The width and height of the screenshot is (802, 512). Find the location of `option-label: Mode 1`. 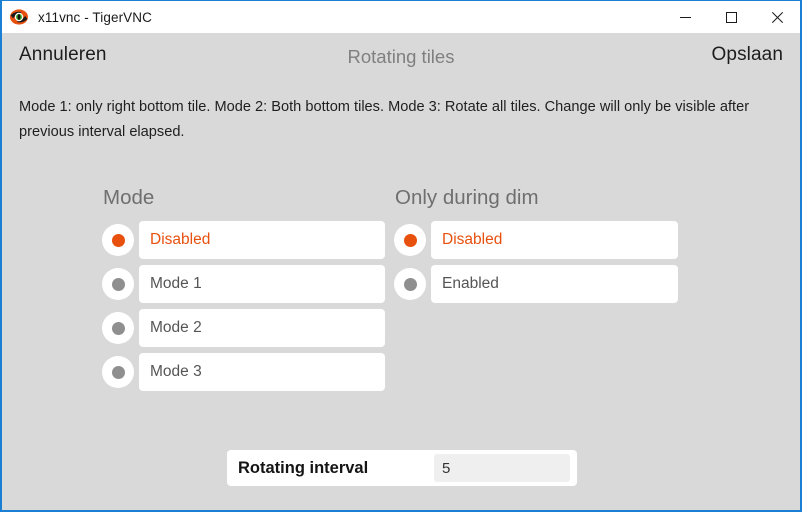

option-label: Mode 1 is located at coordinates (176, 283).